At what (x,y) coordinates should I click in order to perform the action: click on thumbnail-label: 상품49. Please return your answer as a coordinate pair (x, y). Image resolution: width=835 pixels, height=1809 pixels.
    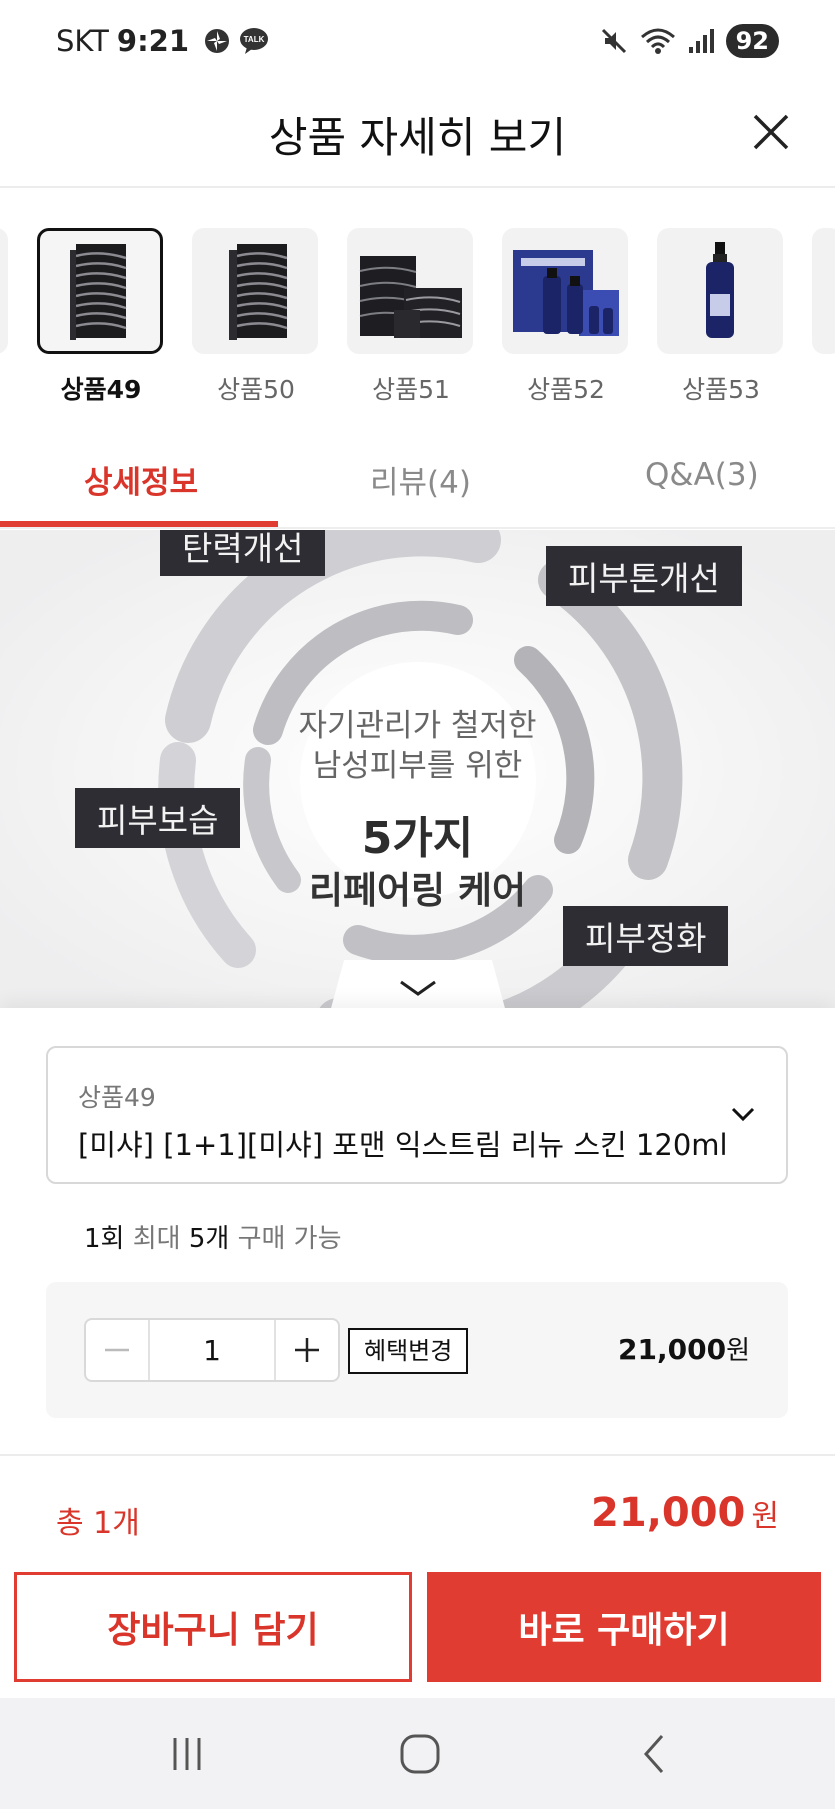
    Looking at the image, I should click on (101, 389).